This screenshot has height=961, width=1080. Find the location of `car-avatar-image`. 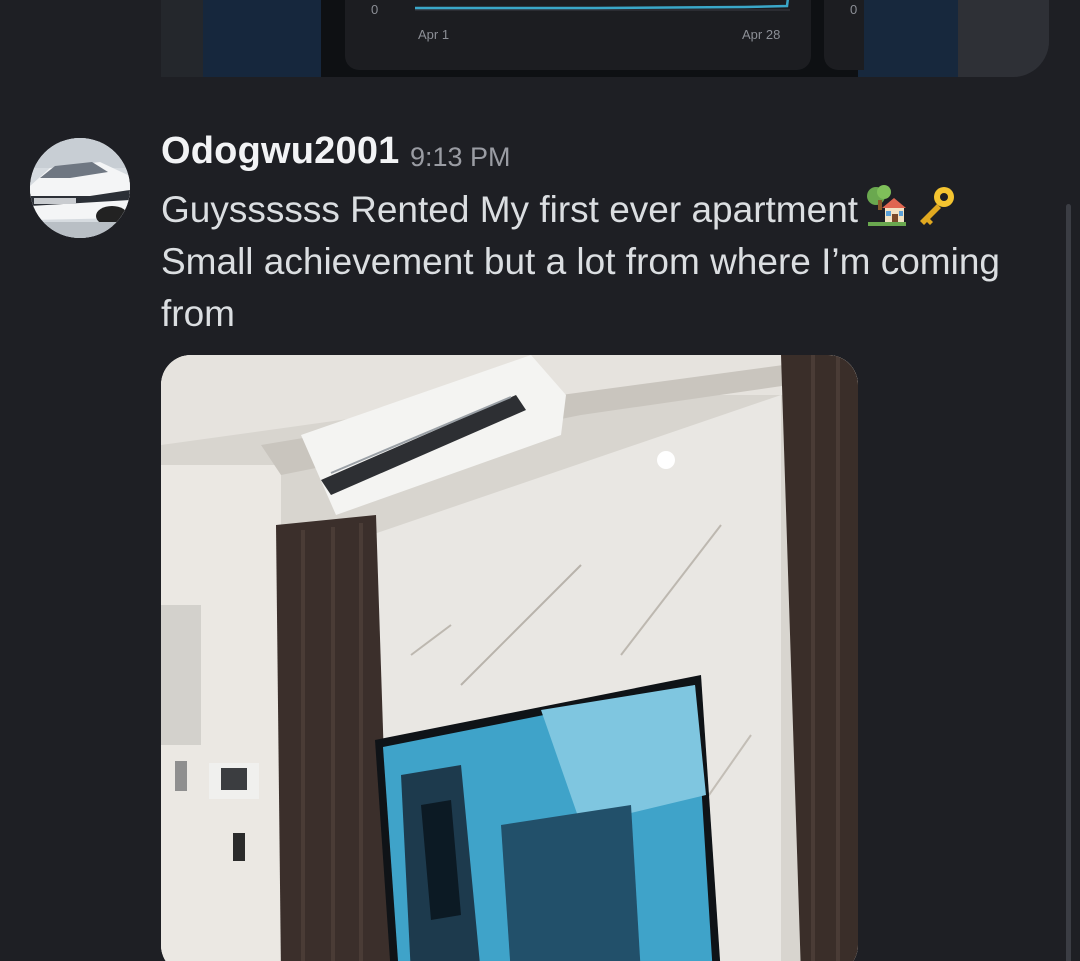

car-avatar-image is located at coordinates (80, 188).